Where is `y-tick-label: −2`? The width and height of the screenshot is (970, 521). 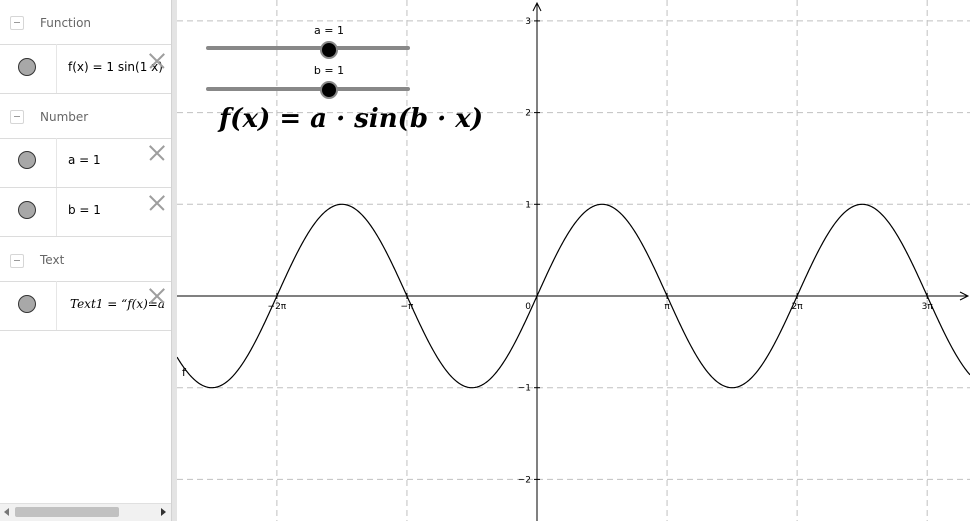
y-tick-label: −2 is located at coordinates (524, 480).